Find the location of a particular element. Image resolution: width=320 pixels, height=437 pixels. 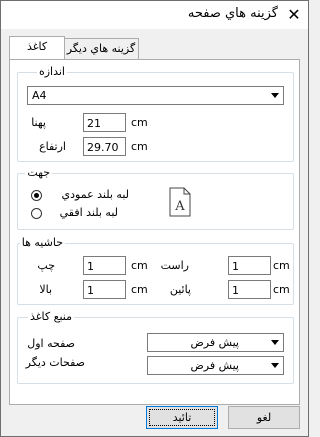

paper-size-dropdown-button is located at coordinates (274, 95).